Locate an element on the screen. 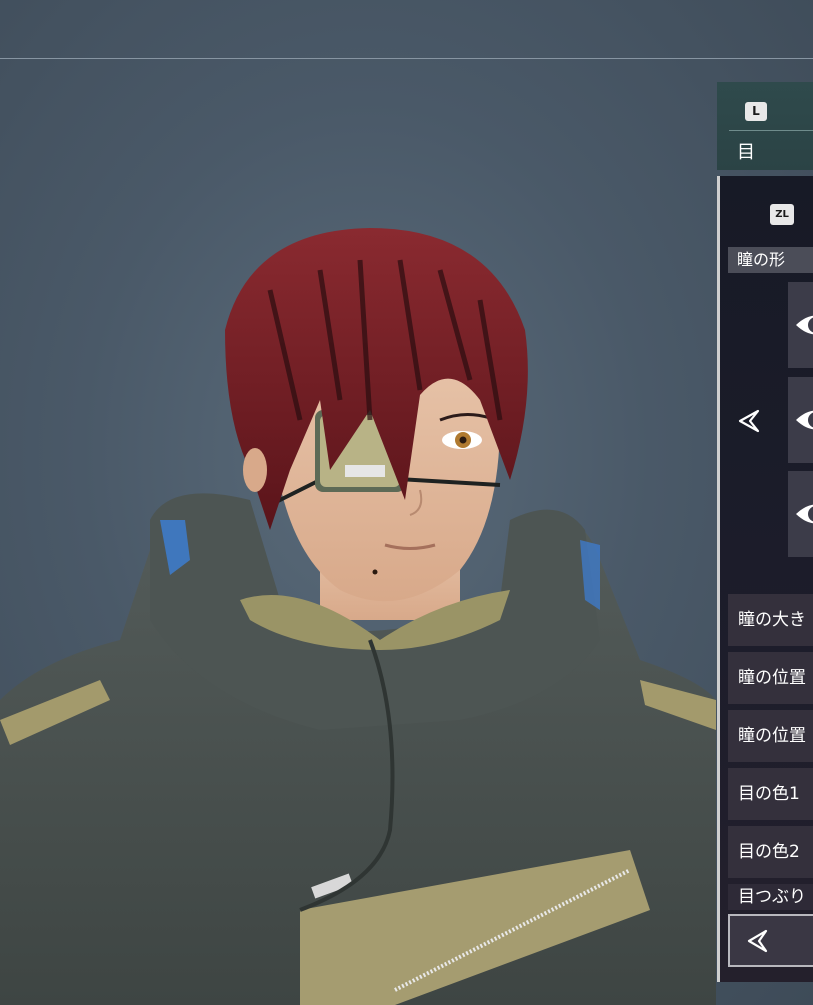 Image resolution: width=813 pixels, height=1005 pixels. setting-pupil-size: 瞳の大き is located at coordinates (770, 620).